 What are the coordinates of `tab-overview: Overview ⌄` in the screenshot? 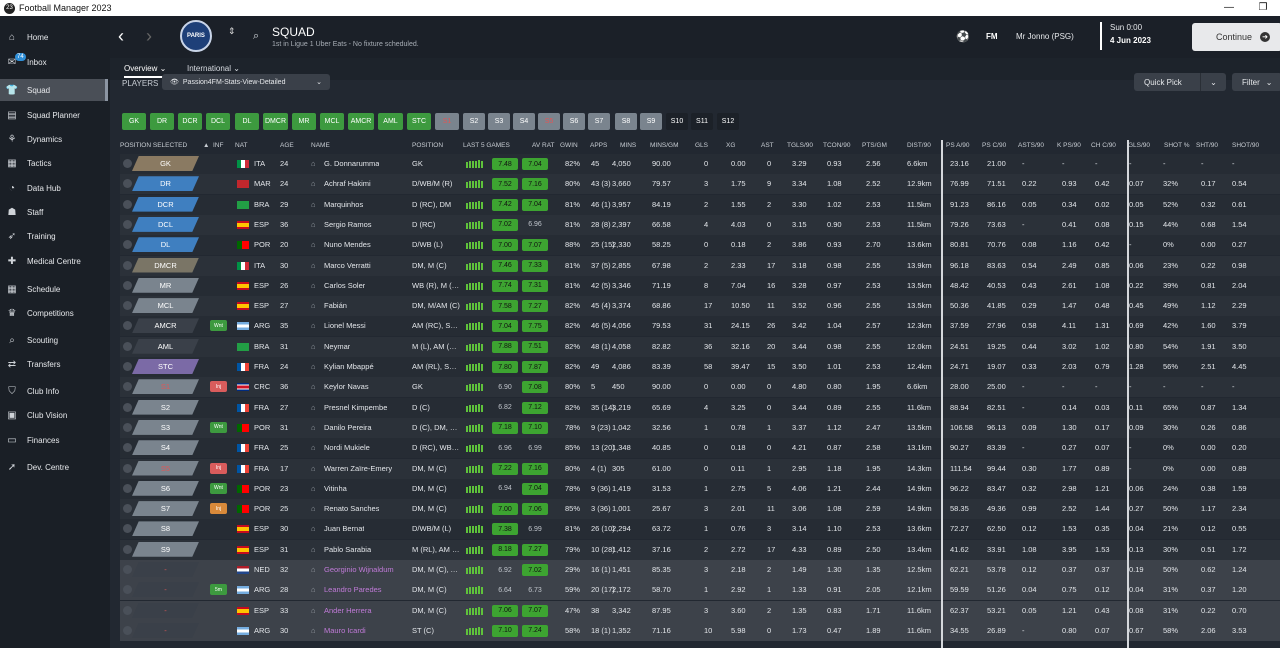 It's located at (145, 71).